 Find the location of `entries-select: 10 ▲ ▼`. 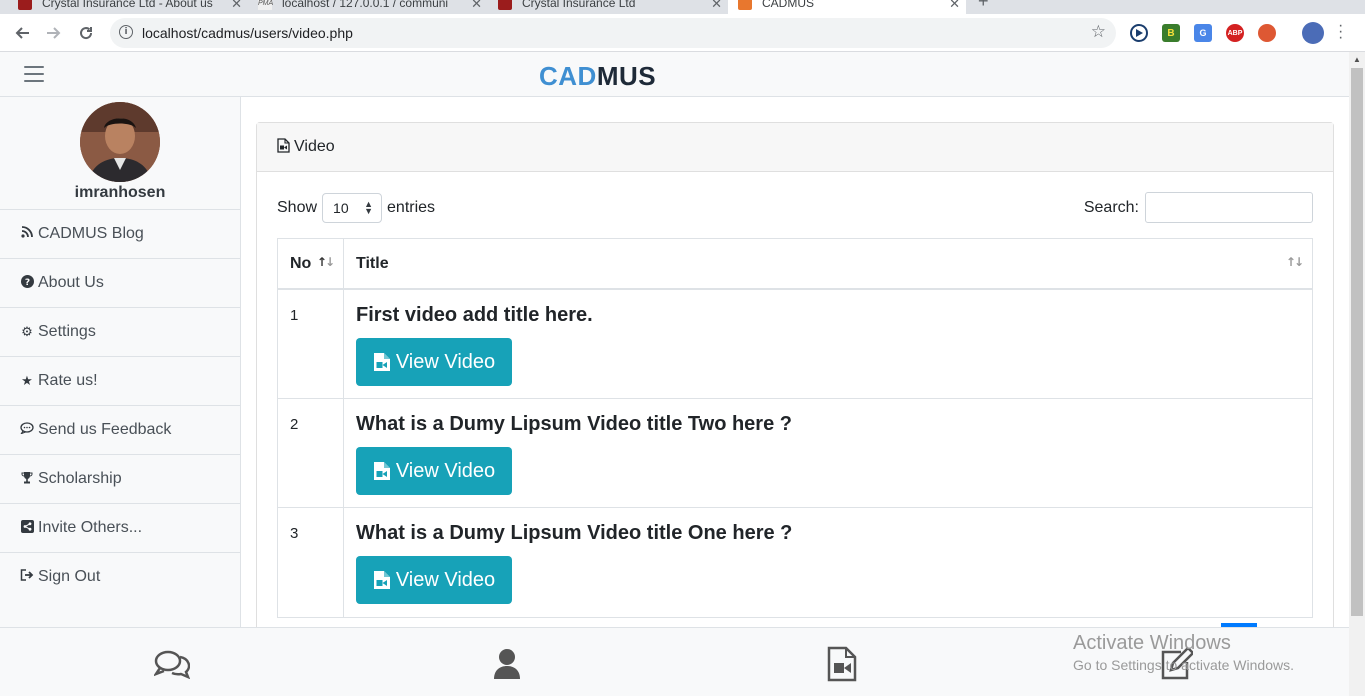

entries-select: 10 ▲ ▼ is located at coordinates (352, 208).